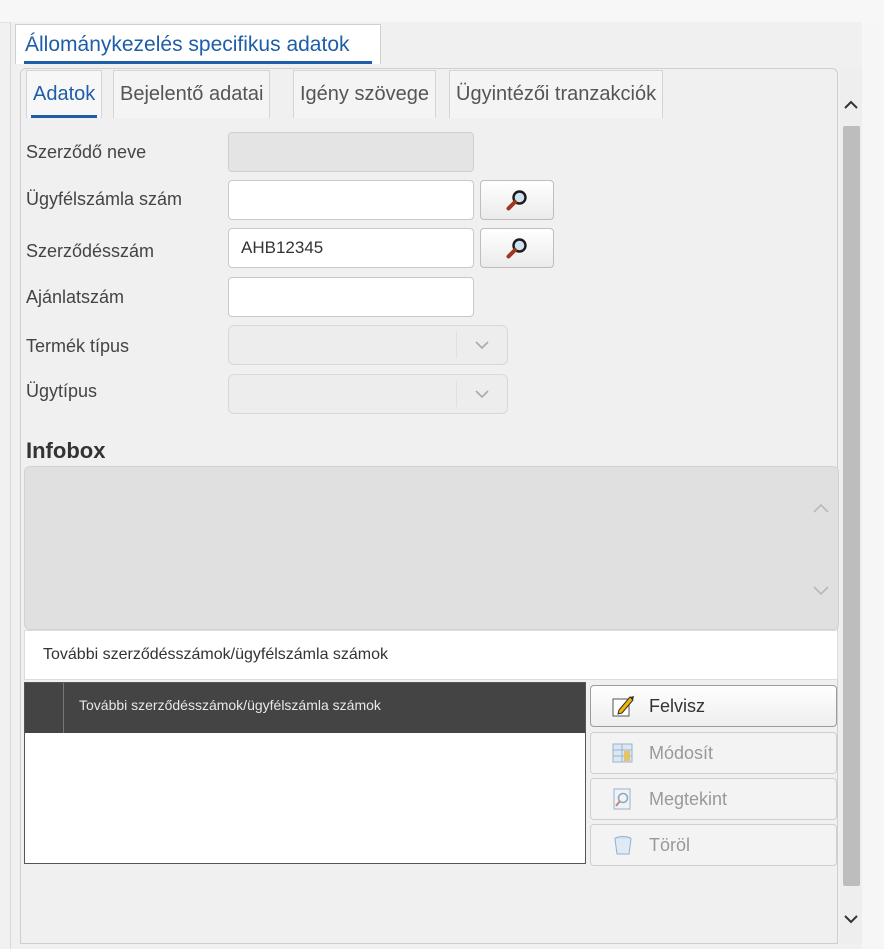  What do you see at coordinates (688, 798) in the screenshot?
I see `view-button-label: Megtekint` at bounding box center [688, 798].